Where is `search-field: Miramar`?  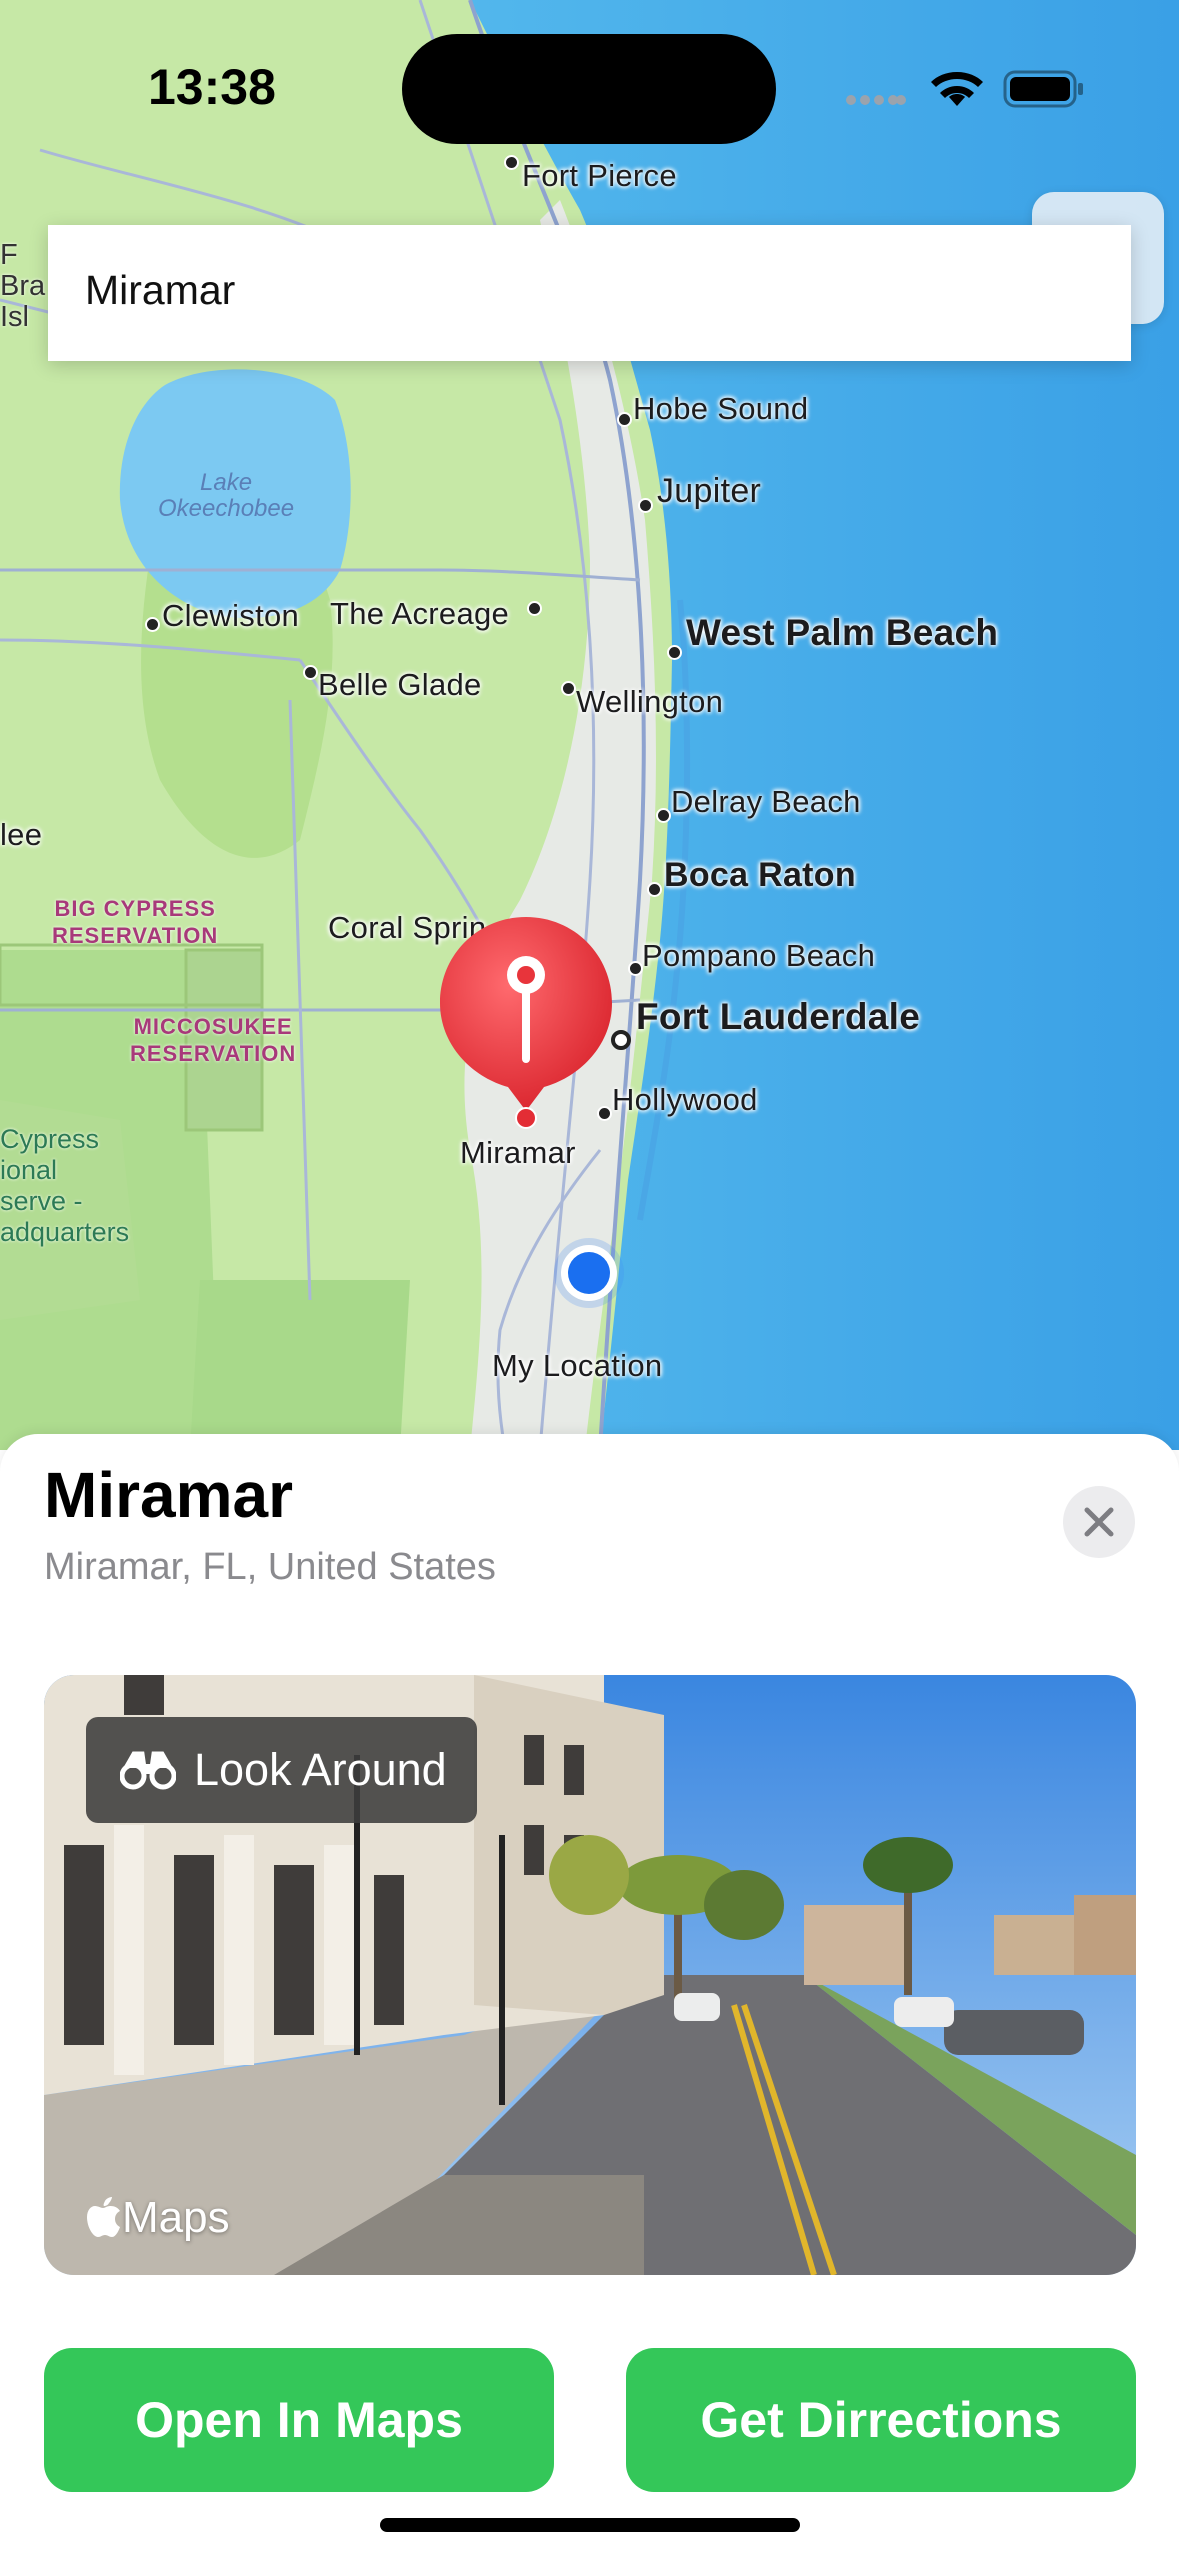 search-field: Miramar is located at coordinates (589, 293).